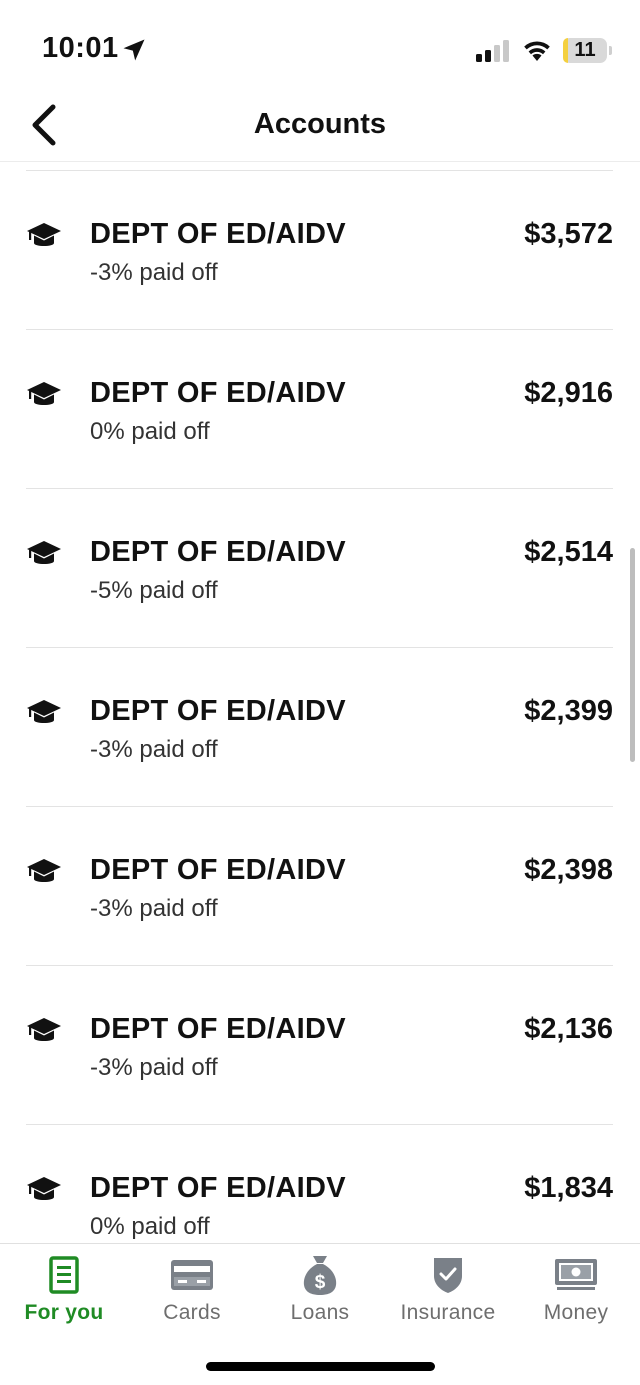  What do you see at coordinates (319, 409) in the screenshot?
I see `account-row: DEPT OF ED/AIDV 0% paid off $2,916` at bounding box center [319, 409].